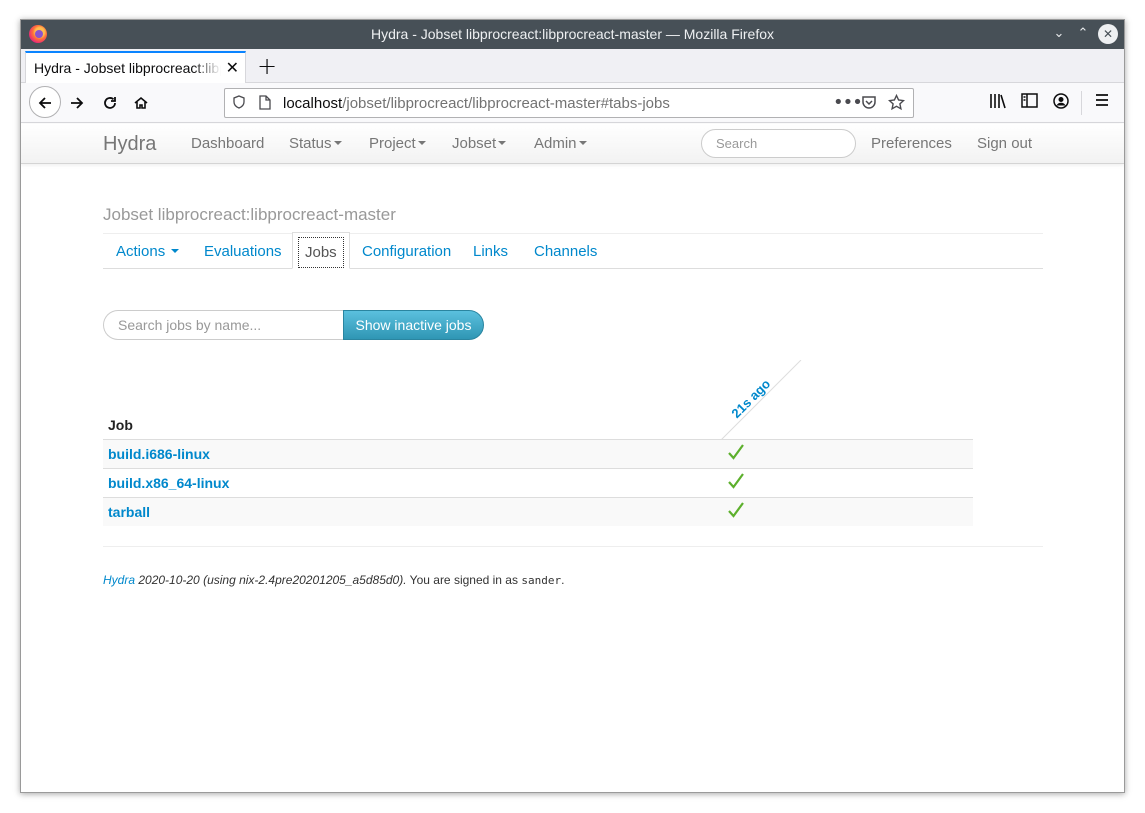 This screenshot has width=1145, height=813. I want to click on nav-dashboard: Dashboard, so click(227, 143).